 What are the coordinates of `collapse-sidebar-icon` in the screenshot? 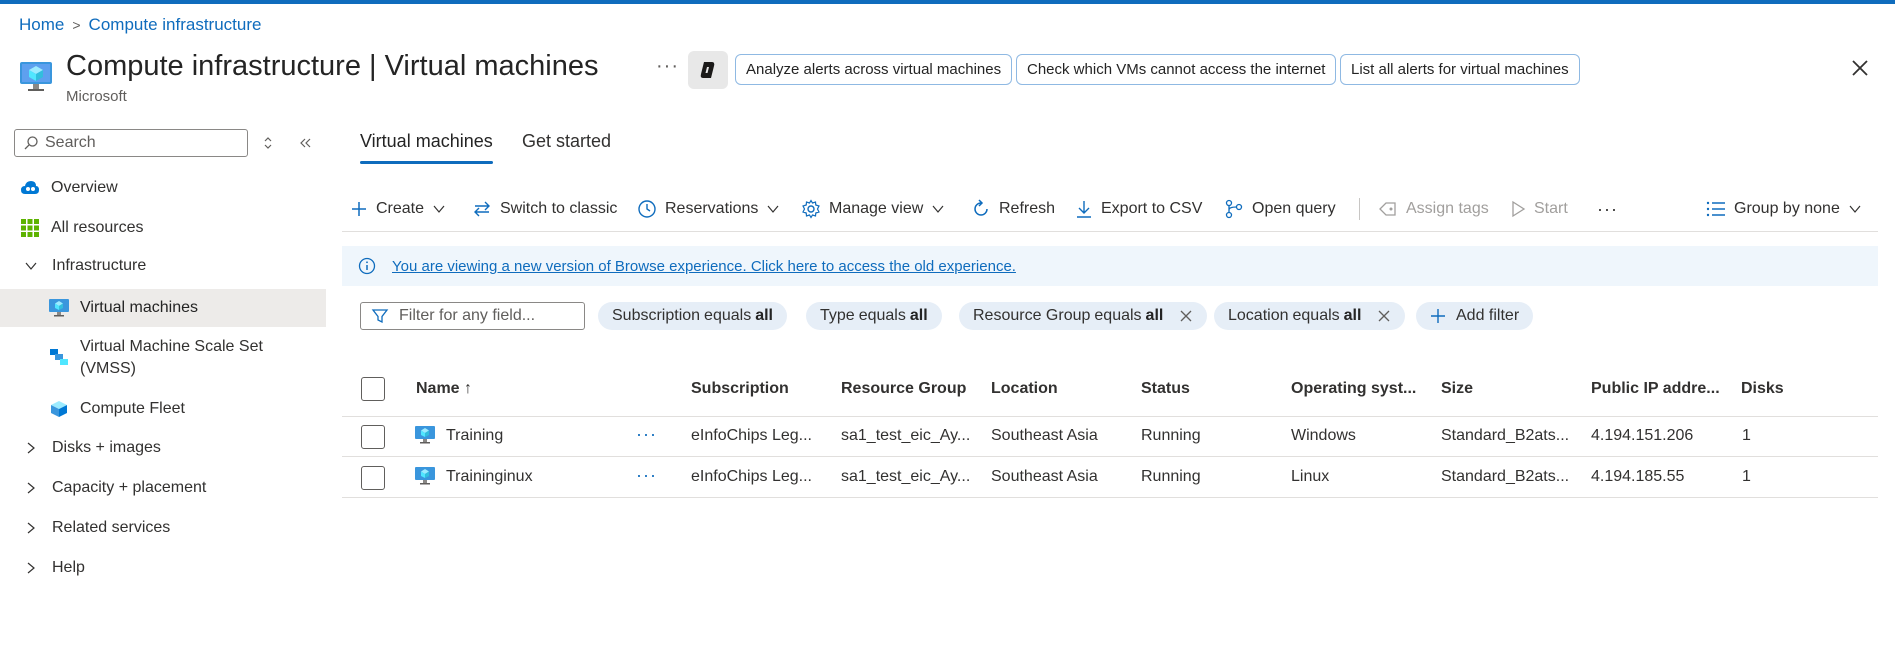 It's located at (305, 143).